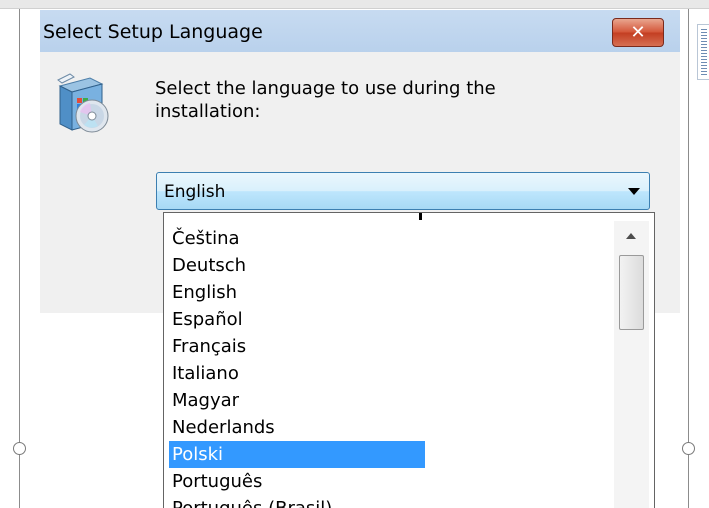  What do you see at coordinates (297, 265) in the screenshot?
I see `language-option: Deutsch` at bounding box center [297, 265].